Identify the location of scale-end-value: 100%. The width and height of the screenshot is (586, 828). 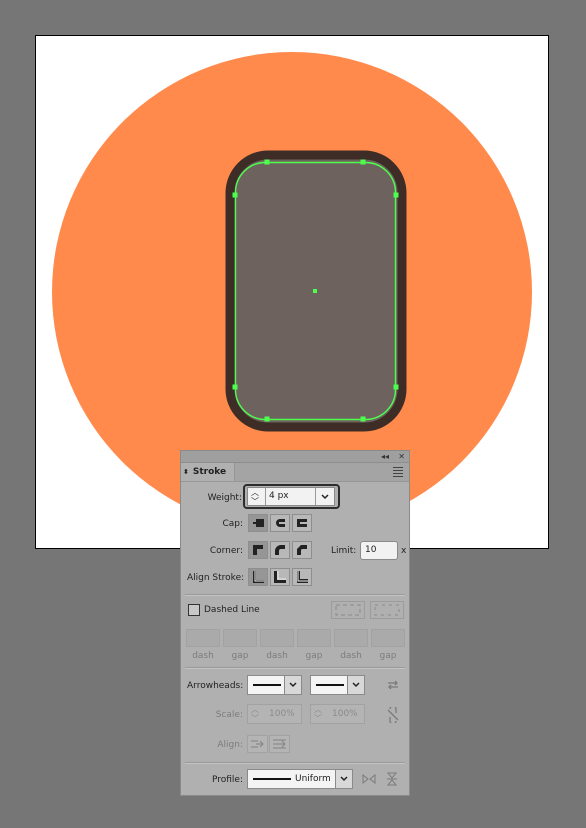
(345, 714).